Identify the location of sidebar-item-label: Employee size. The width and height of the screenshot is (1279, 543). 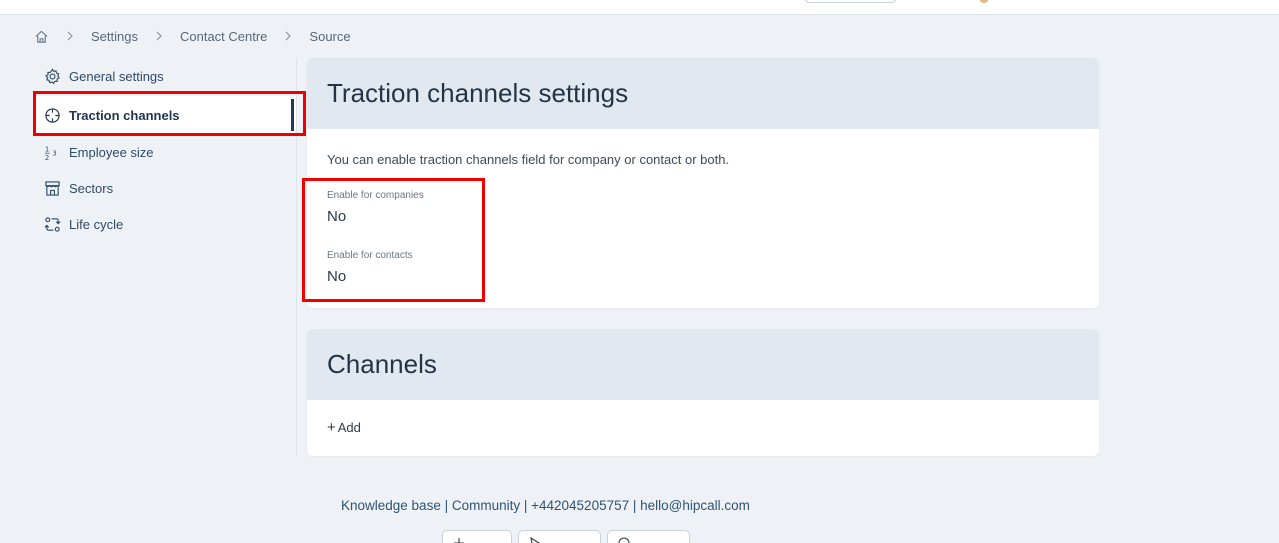
(111, 152).